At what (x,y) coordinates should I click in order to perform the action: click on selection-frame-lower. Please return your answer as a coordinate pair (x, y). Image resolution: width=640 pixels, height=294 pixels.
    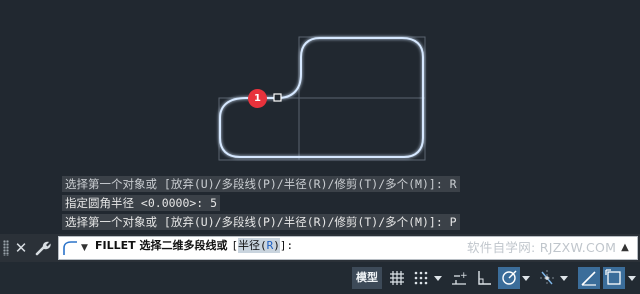
    Looking at the image, I should click on (322, 129).